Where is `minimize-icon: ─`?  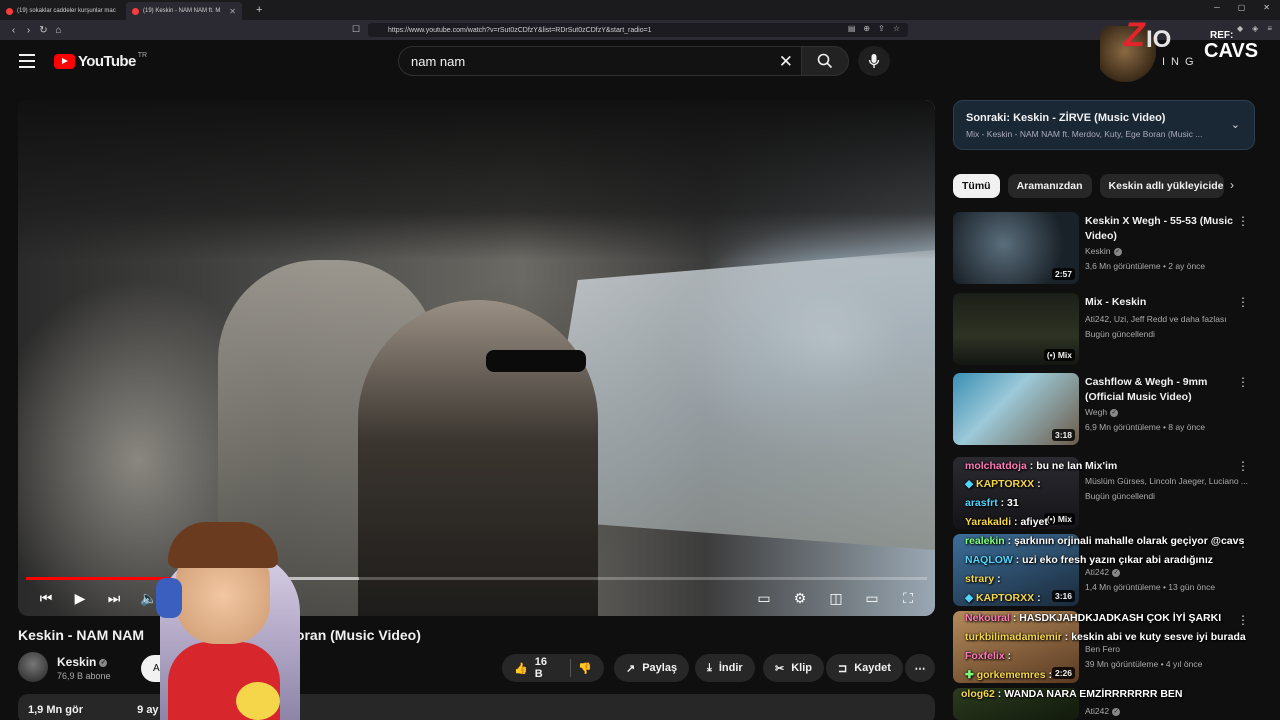
minimize-icon: ─ is located at coordinates (1217, 7).